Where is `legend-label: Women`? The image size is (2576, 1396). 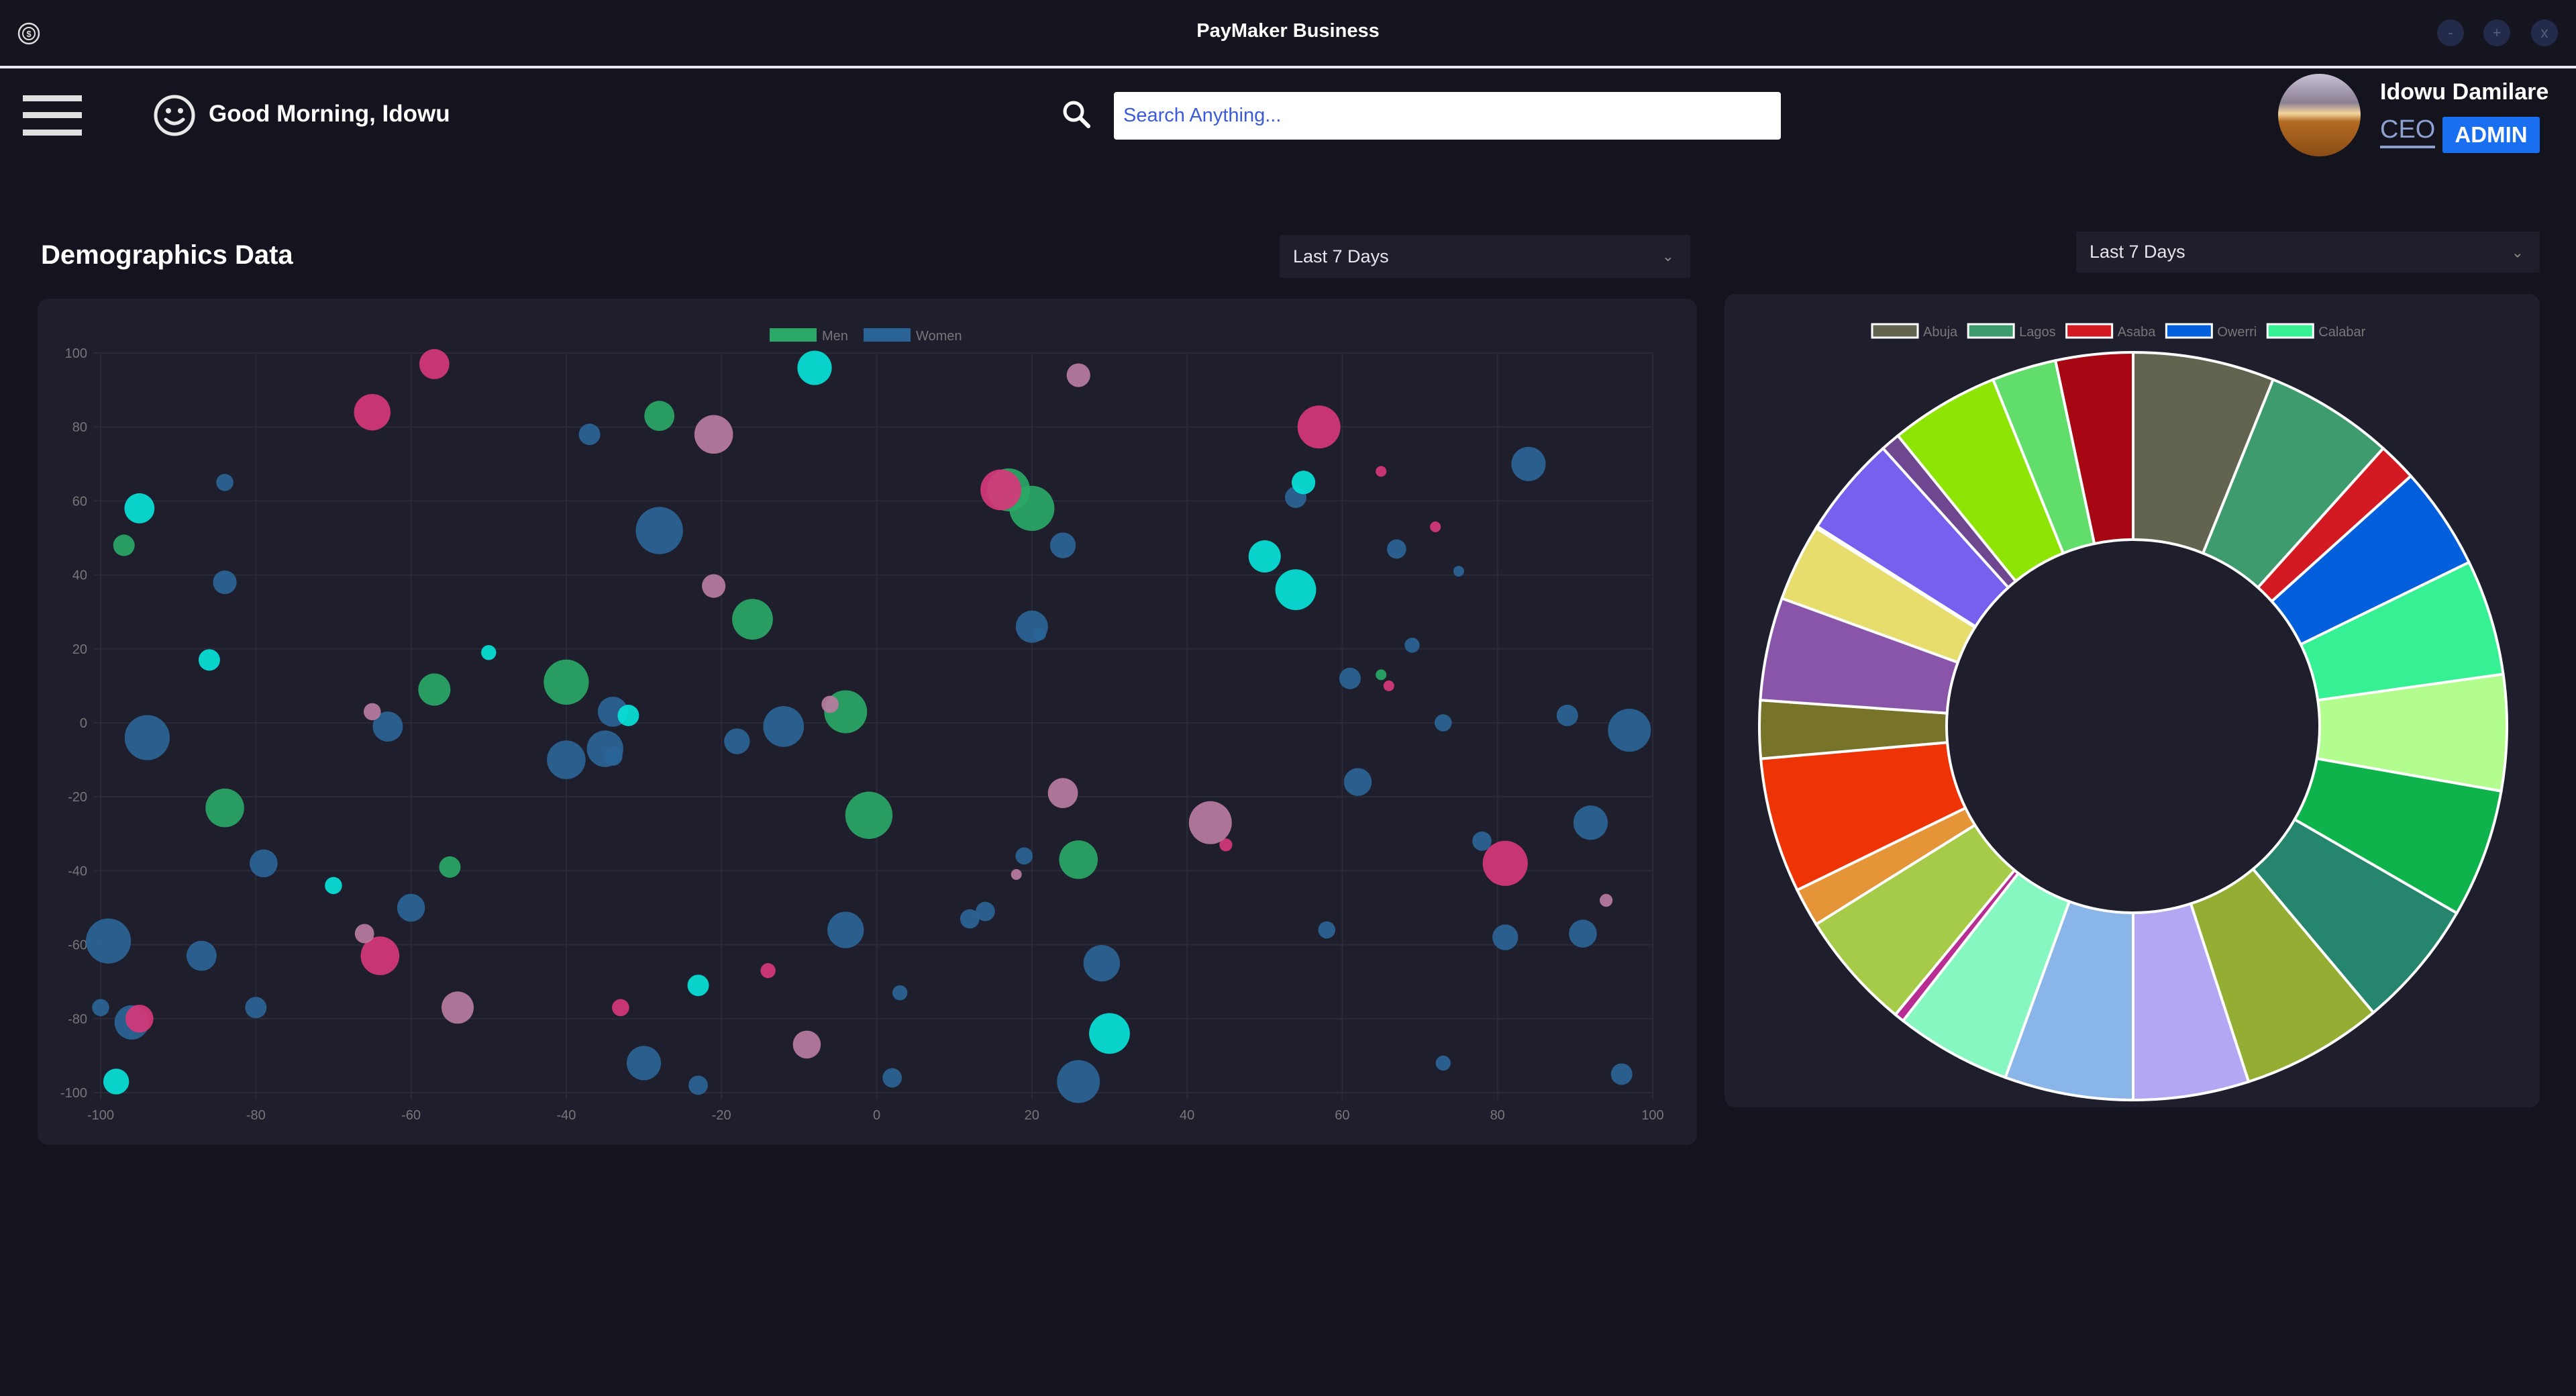
legend-label: Women is located at coordinates (939, 336).